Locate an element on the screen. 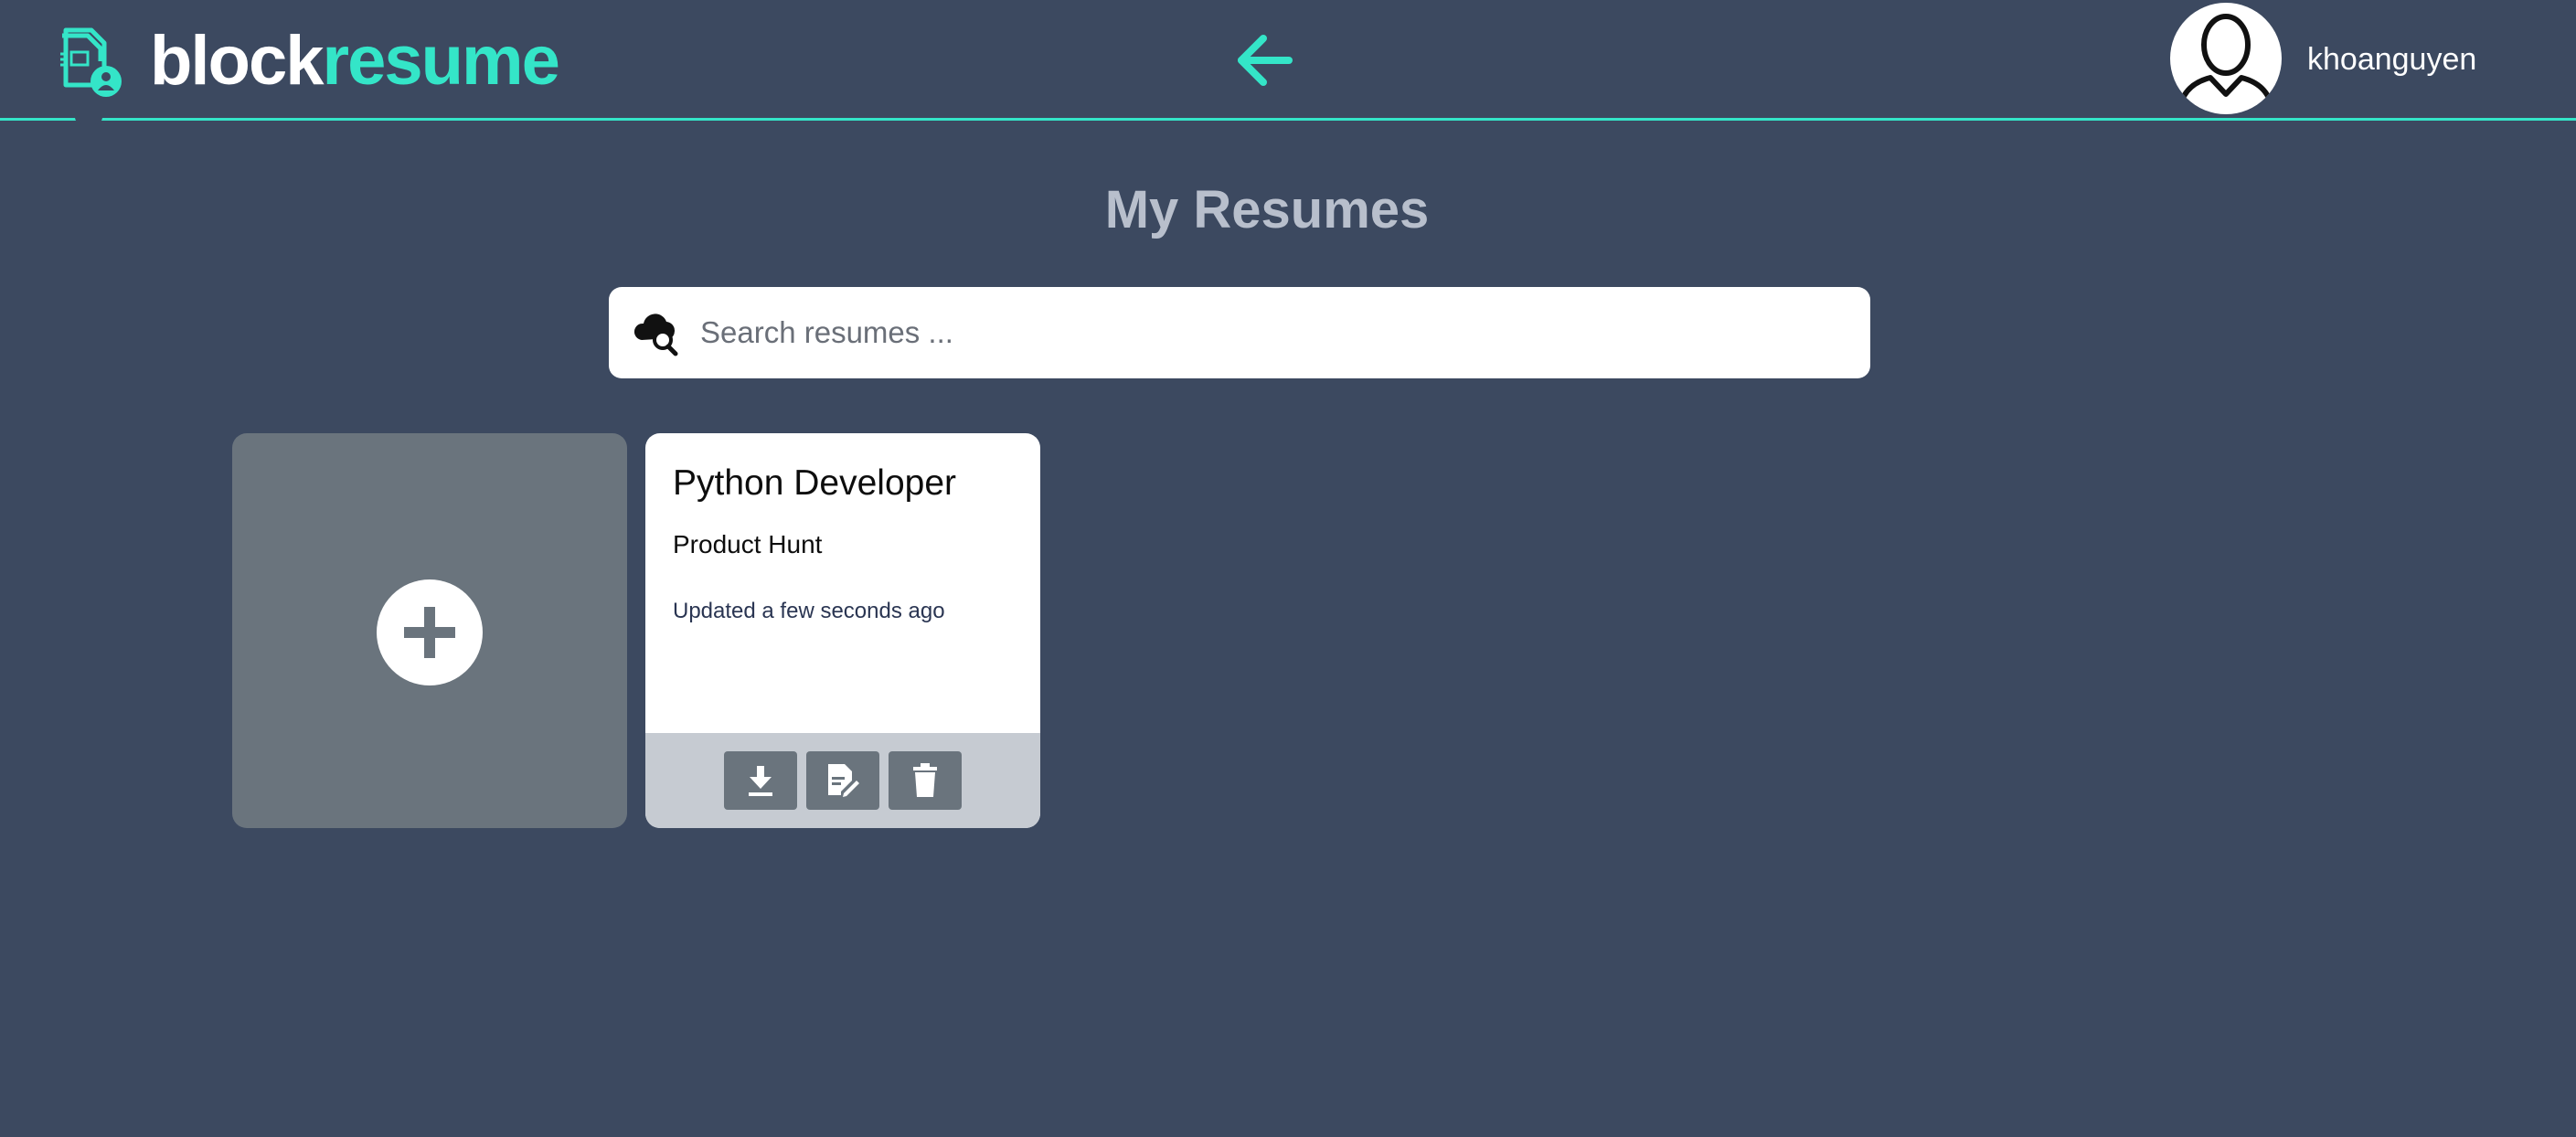  user-silhouette-icon is located at coordinates (2226, 64).